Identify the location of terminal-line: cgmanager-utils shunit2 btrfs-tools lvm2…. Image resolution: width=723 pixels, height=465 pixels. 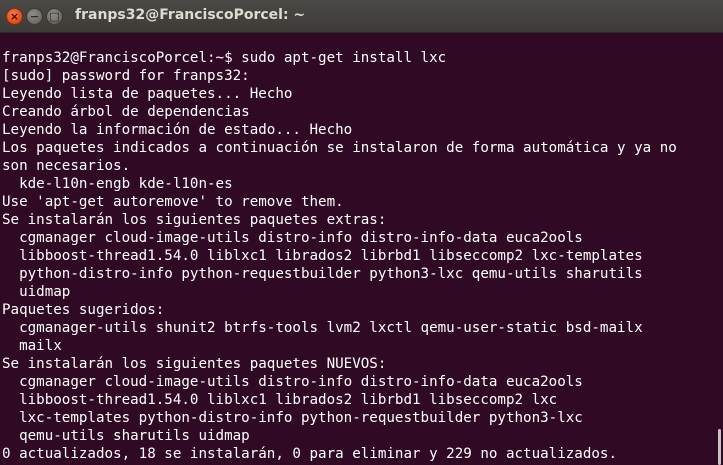
(322, 328).